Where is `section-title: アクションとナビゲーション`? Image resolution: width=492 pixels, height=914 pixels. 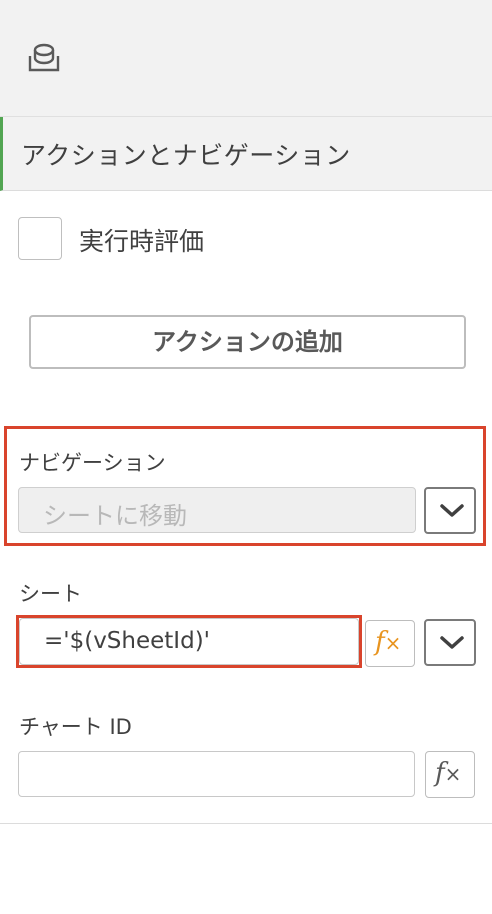
section-title: アクションとナビゲーション is located at coordinates (186, 155).